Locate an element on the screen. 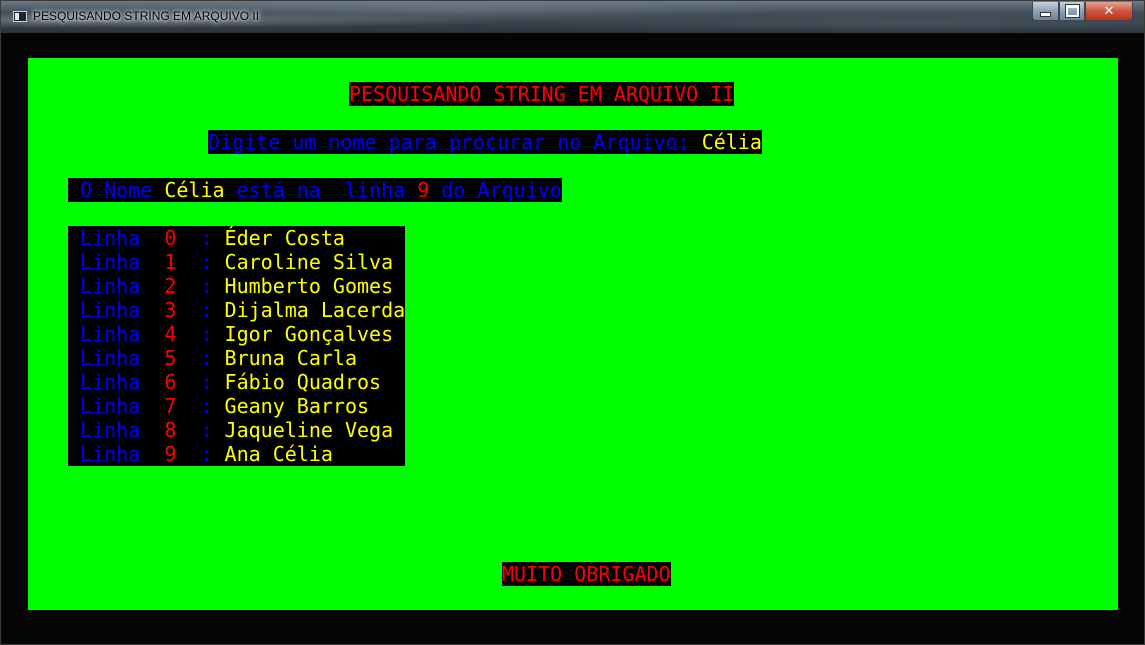 The image size is (1145, 645). row-name: Bruna Carla is located at coordinates (315, 358).